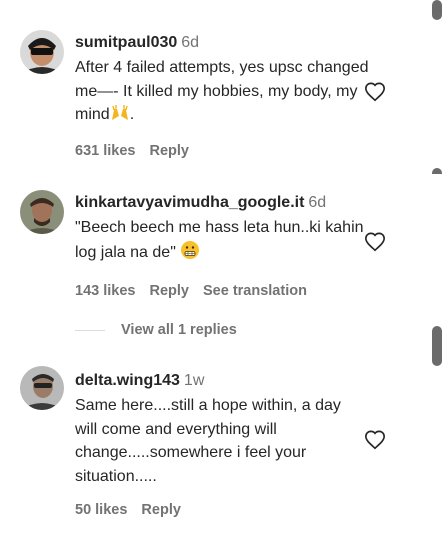 Image resolution: width=448 pixels, height=538 pixels. What do you see at coordinates (105, 150) in the screenshot?
I see `like-count: 631 likes` at bounding box center [105, 150].